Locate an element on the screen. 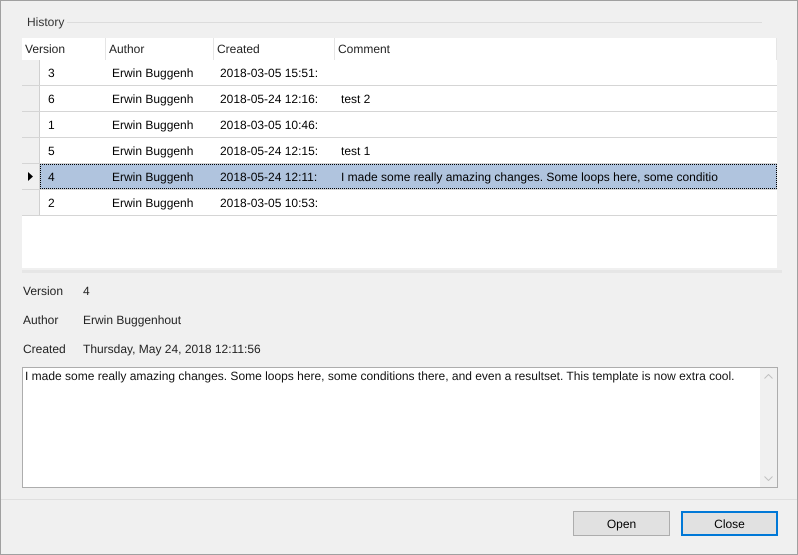 This screenshot has height=555, width=798. table-cell-text: 2018-03-05 10:46: is located at coordinates (269, 125).